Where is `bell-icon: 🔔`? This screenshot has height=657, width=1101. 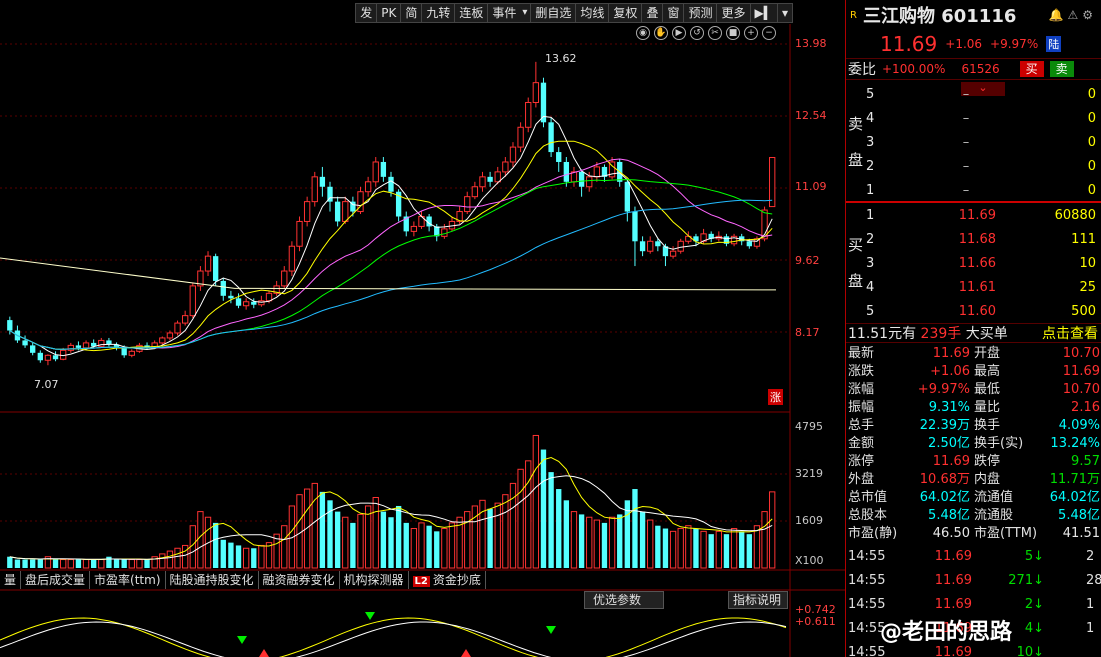
bell-icon: 🔔 is located at coordinates (1058, 15).